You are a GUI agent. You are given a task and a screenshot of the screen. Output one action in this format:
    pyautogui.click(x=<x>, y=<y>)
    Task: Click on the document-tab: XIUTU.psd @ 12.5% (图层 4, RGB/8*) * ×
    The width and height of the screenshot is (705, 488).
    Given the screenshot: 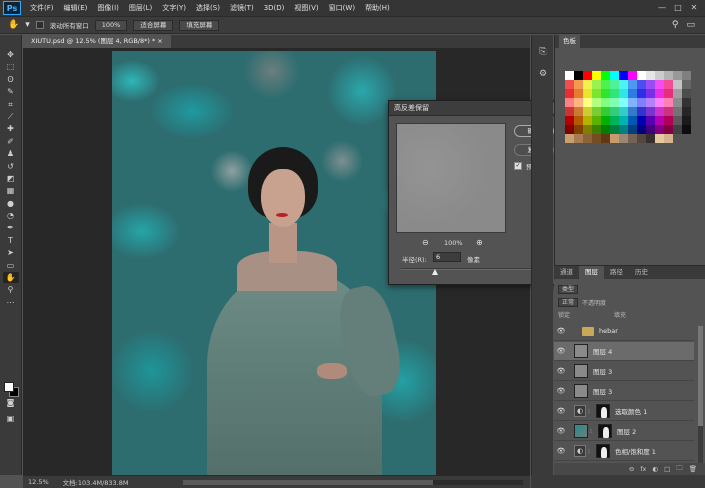 What is the action you would take?
    pyautogui.click(x=97, y=41)
    